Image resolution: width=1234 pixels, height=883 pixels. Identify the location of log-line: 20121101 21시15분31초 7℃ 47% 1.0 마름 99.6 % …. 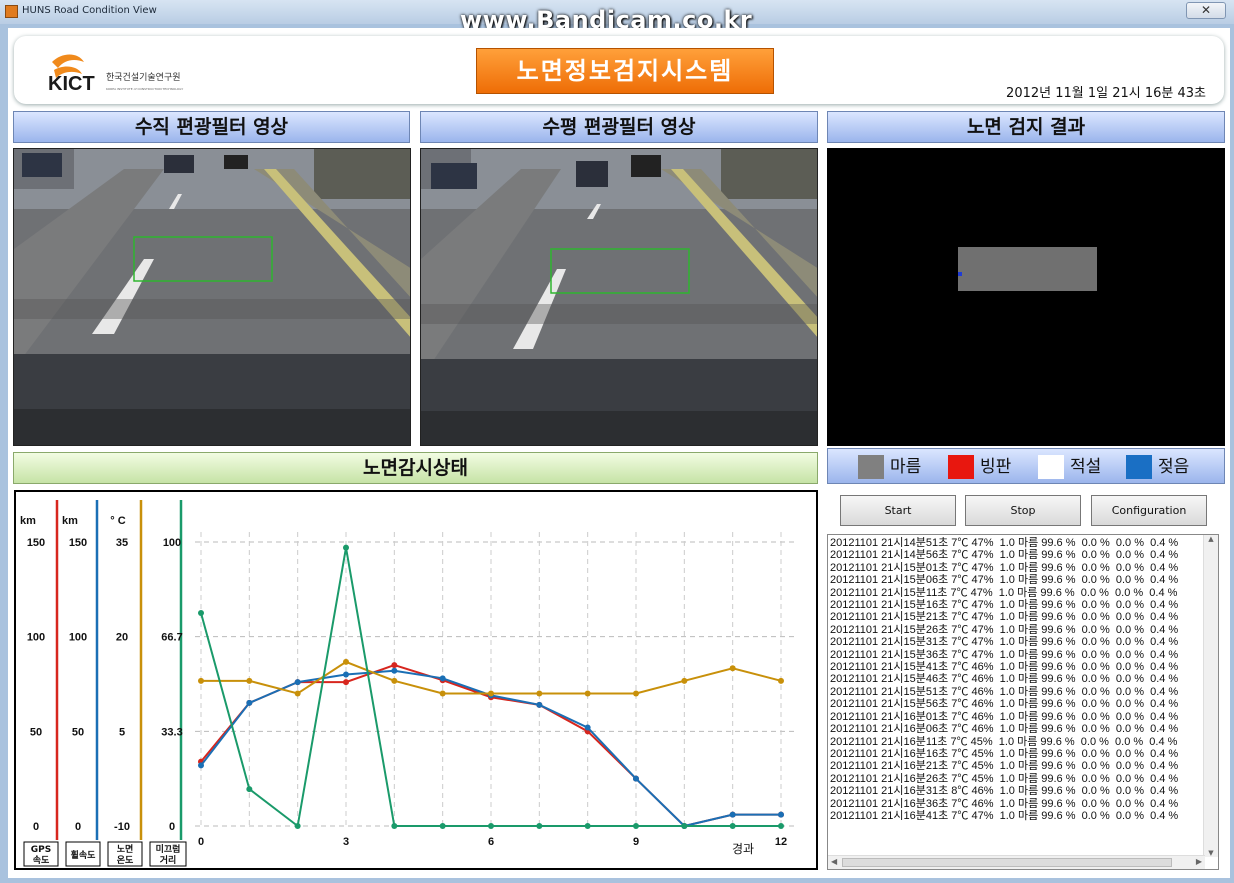
(1004, 642).